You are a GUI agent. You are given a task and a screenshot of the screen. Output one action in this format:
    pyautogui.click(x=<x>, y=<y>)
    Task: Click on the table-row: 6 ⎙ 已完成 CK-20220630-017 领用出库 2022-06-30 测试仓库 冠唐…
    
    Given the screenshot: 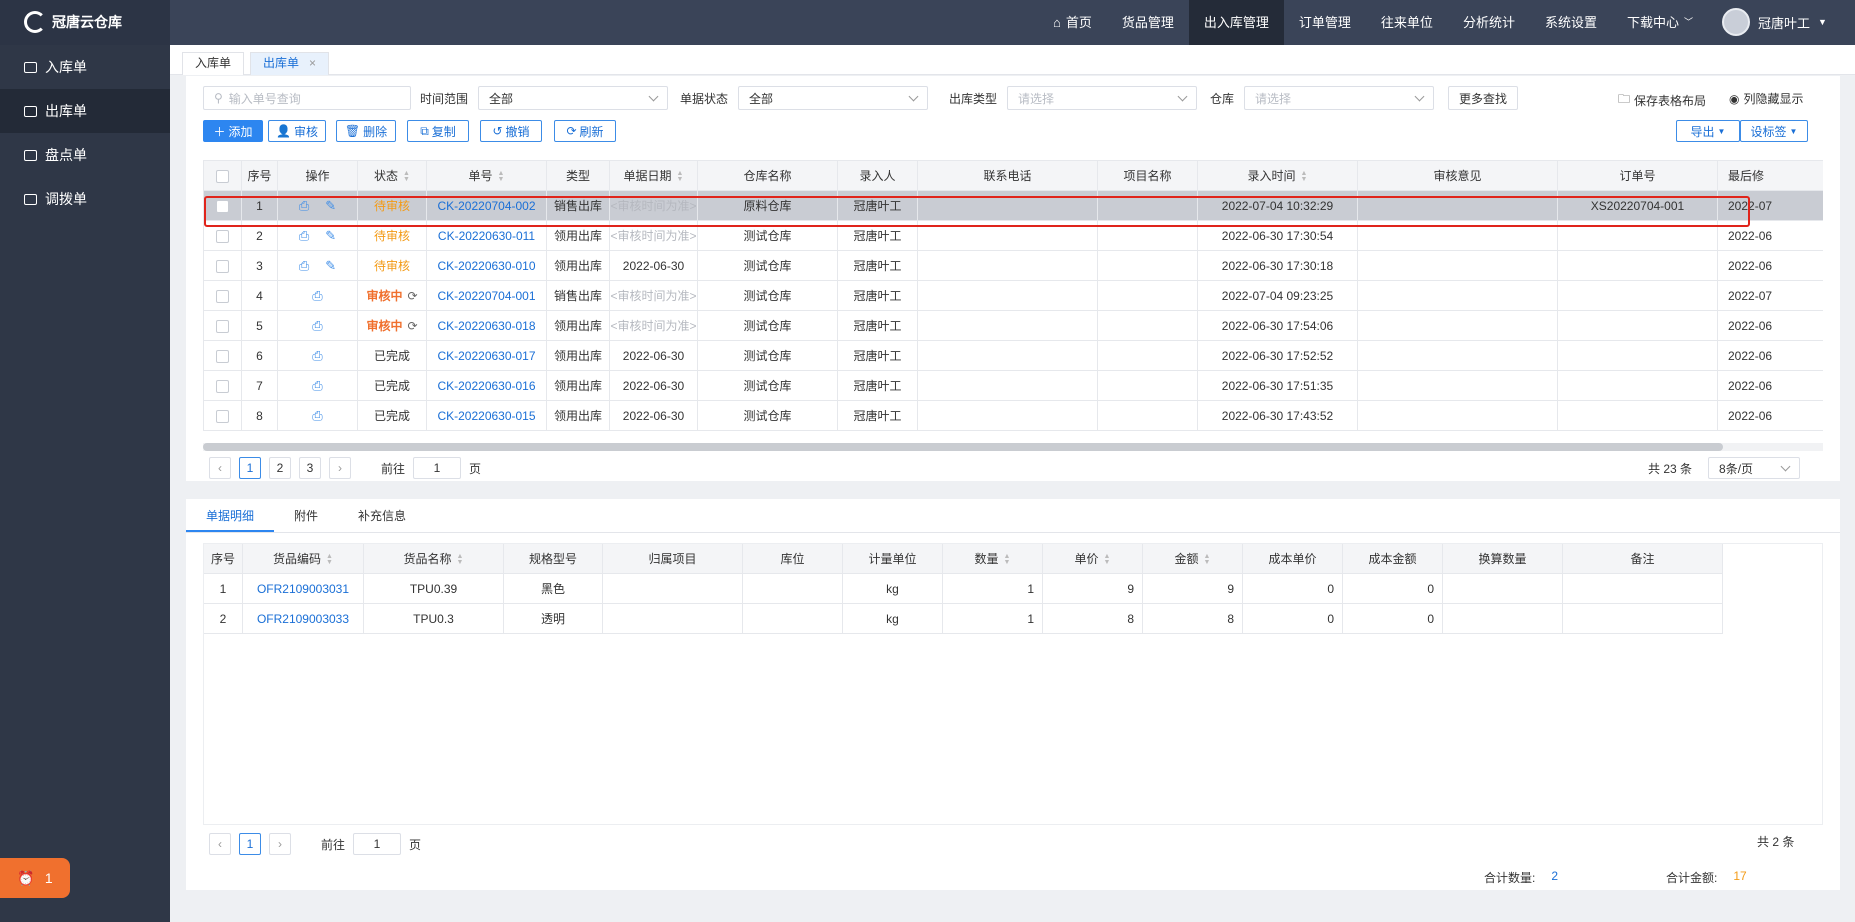 What is the action you would take?
    pyautogui.click(x=1013, y=355)
    